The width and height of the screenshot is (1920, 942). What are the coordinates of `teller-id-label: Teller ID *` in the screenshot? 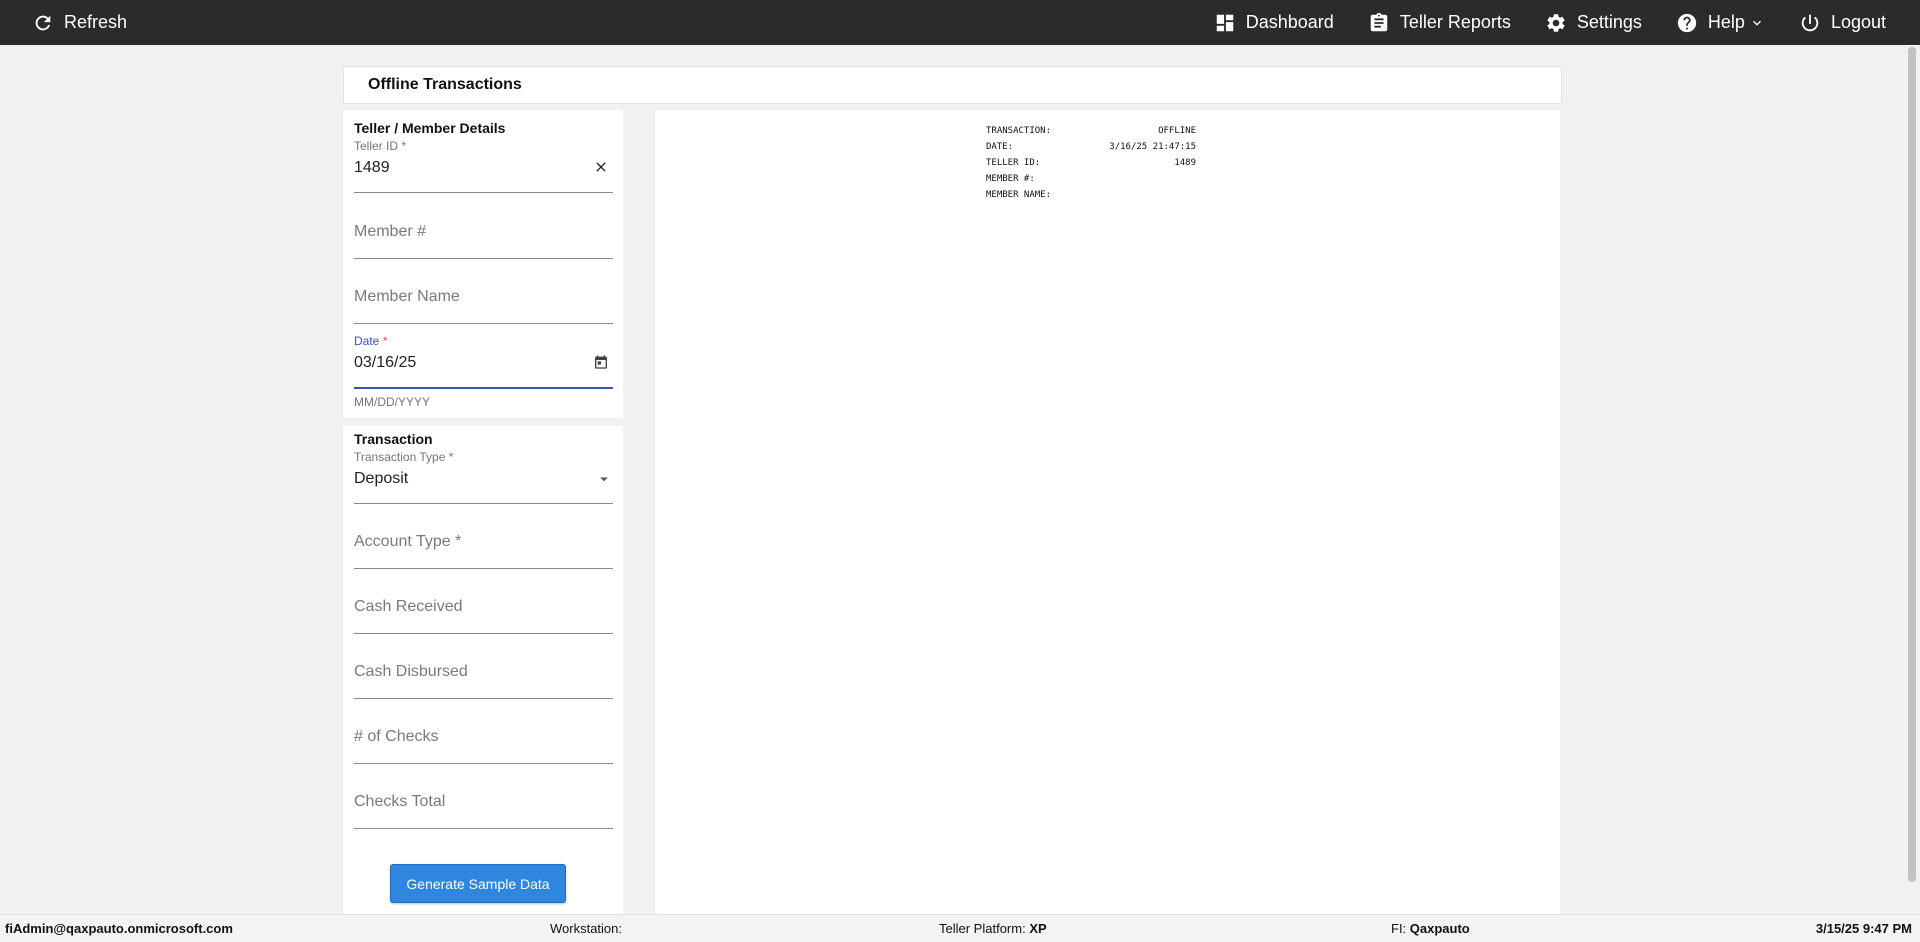 It's located at (380, 146).